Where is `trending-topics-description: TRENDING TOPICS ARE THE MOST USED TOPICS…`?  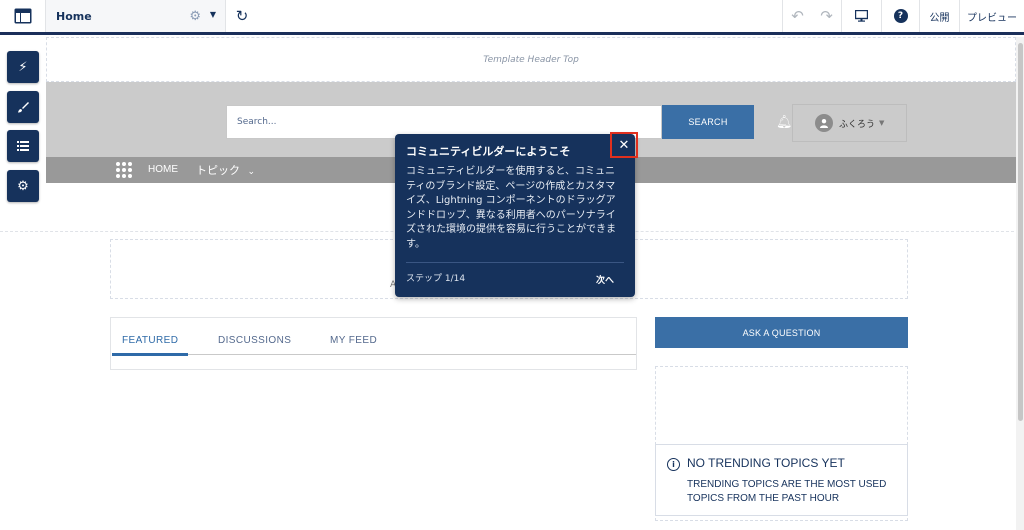
trending-topics-description: TRENDING TOPICS ARE THE MOST USED TOPICS… is located at coordinates (787, 491).